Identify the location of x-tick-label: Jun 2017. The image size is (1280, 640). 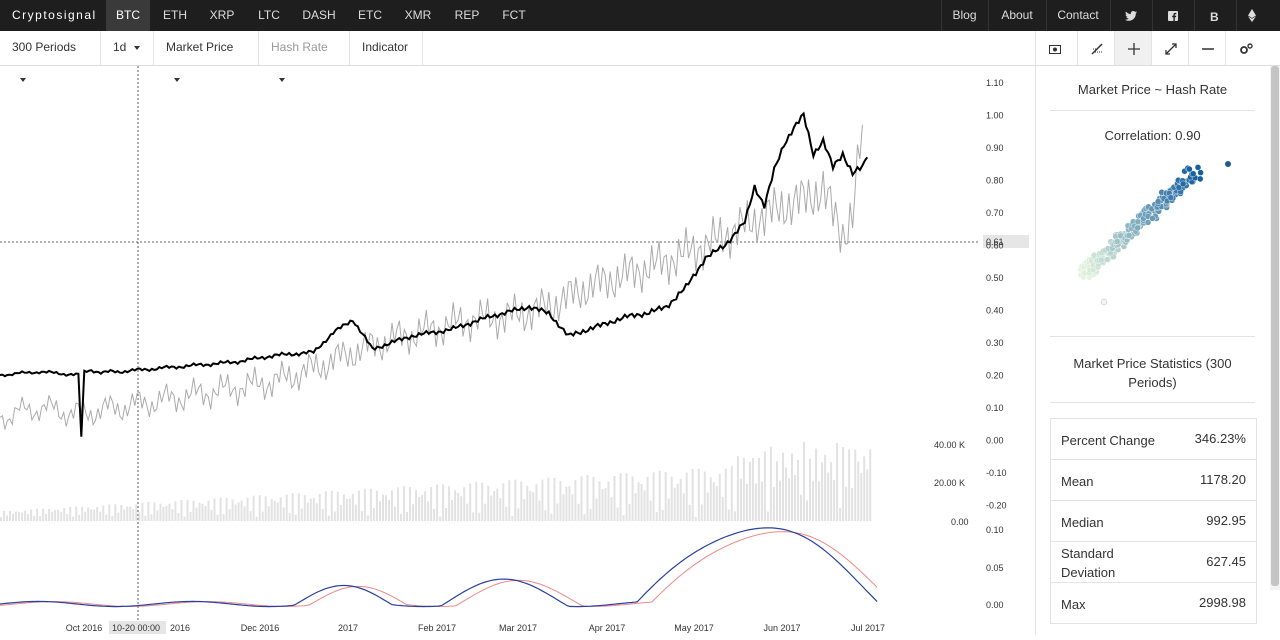
(781, 628).